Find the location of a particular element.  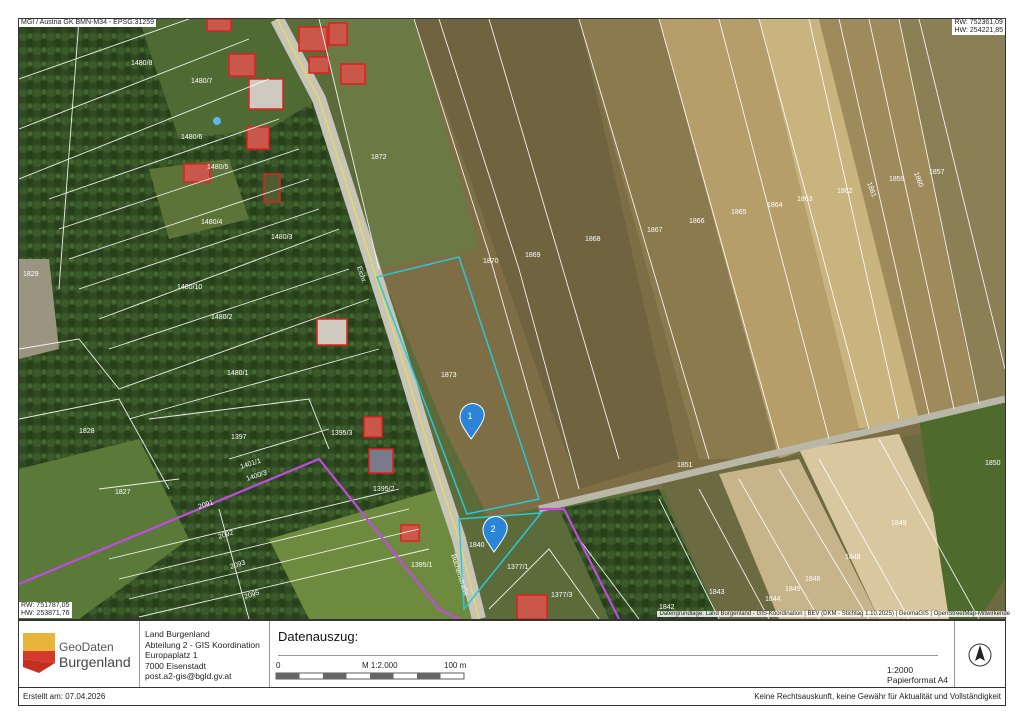

parcel-label: 1480/2 is located at coordinates (222, 317).